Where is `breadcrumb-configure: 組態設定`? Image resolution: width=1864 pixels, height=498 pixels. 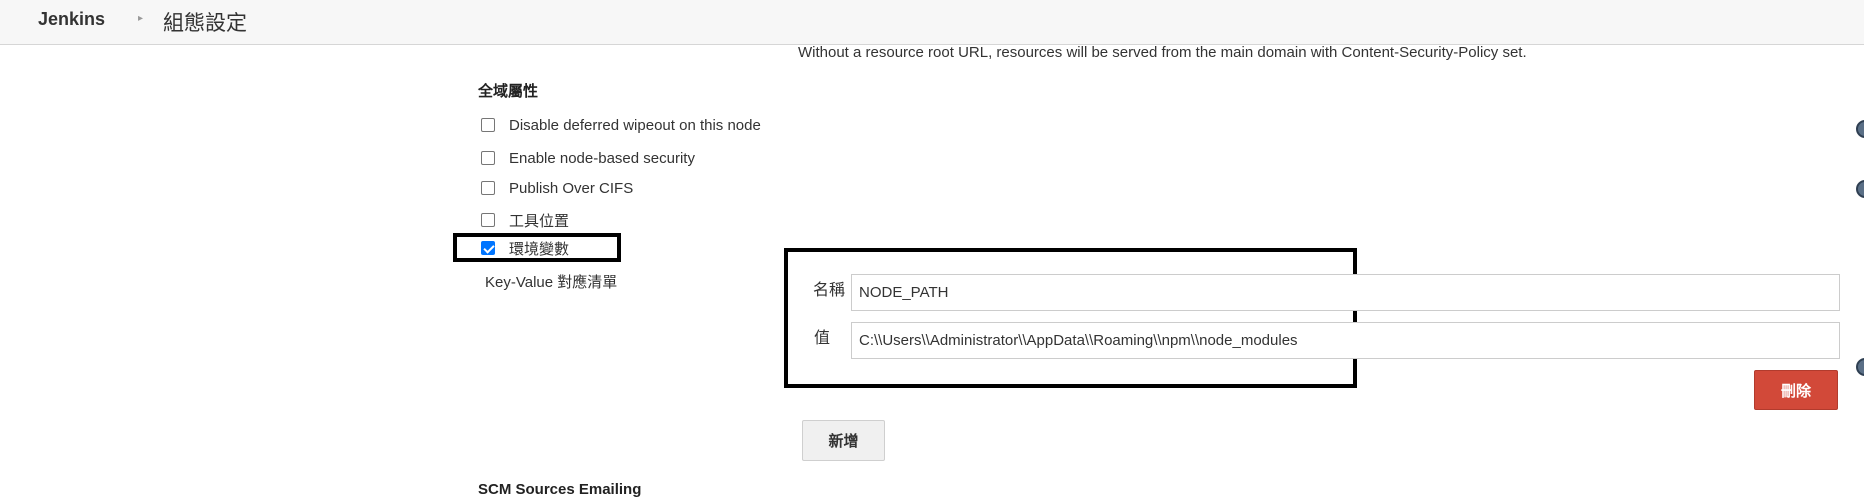 breadcrumb-configure: 組態設定 is located at coordinates (205, 22).